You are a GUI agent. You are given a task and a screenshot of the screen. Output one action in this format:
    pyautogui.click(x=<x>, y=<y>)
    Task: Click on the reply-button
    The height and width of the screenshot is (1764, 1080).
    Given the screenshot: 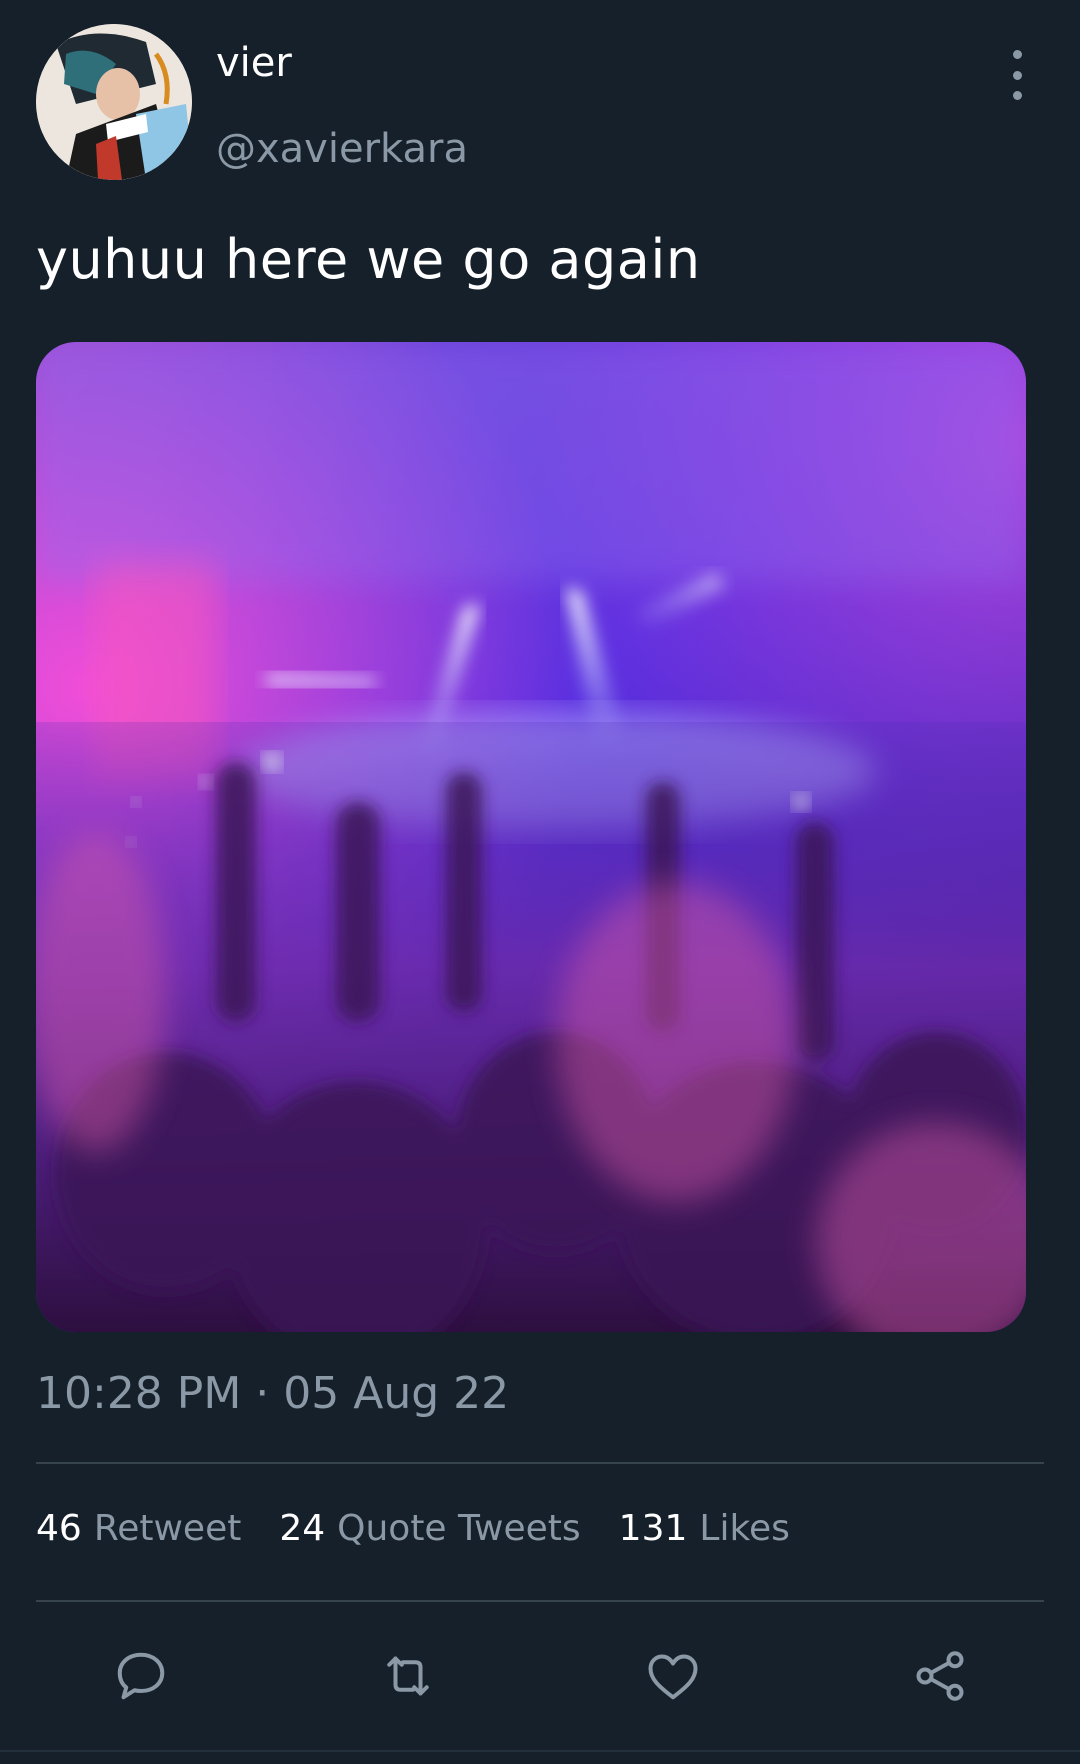 What is the action you would take?
    pyautogui.click(x=141, y=1676)
    